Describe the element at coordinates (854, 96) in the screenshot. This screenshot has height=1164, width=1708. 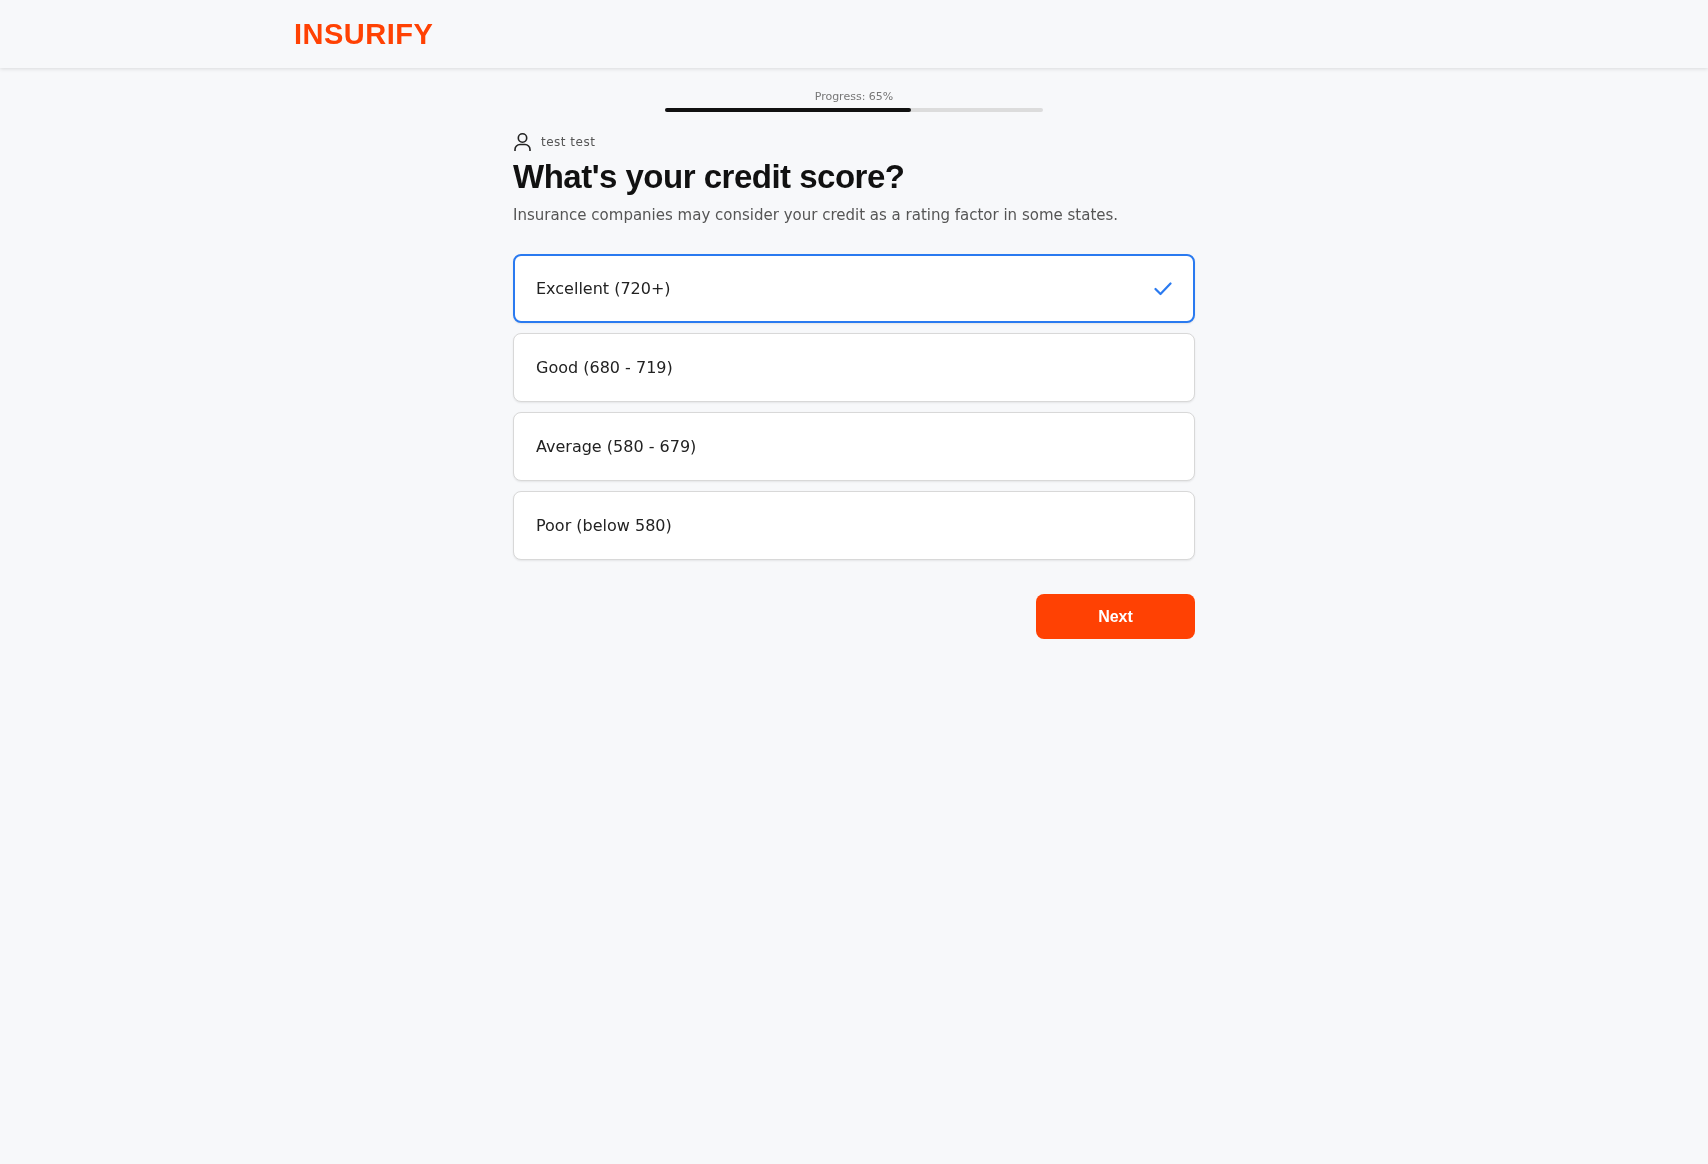
I see `progress-label: Progress: 65%` at that location.